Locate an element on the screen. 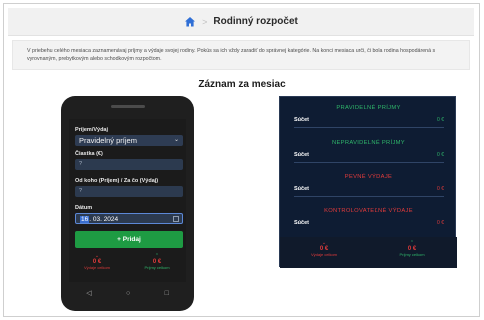  page-title: Rodinný rozpočet is located at coordinates (255, 21).